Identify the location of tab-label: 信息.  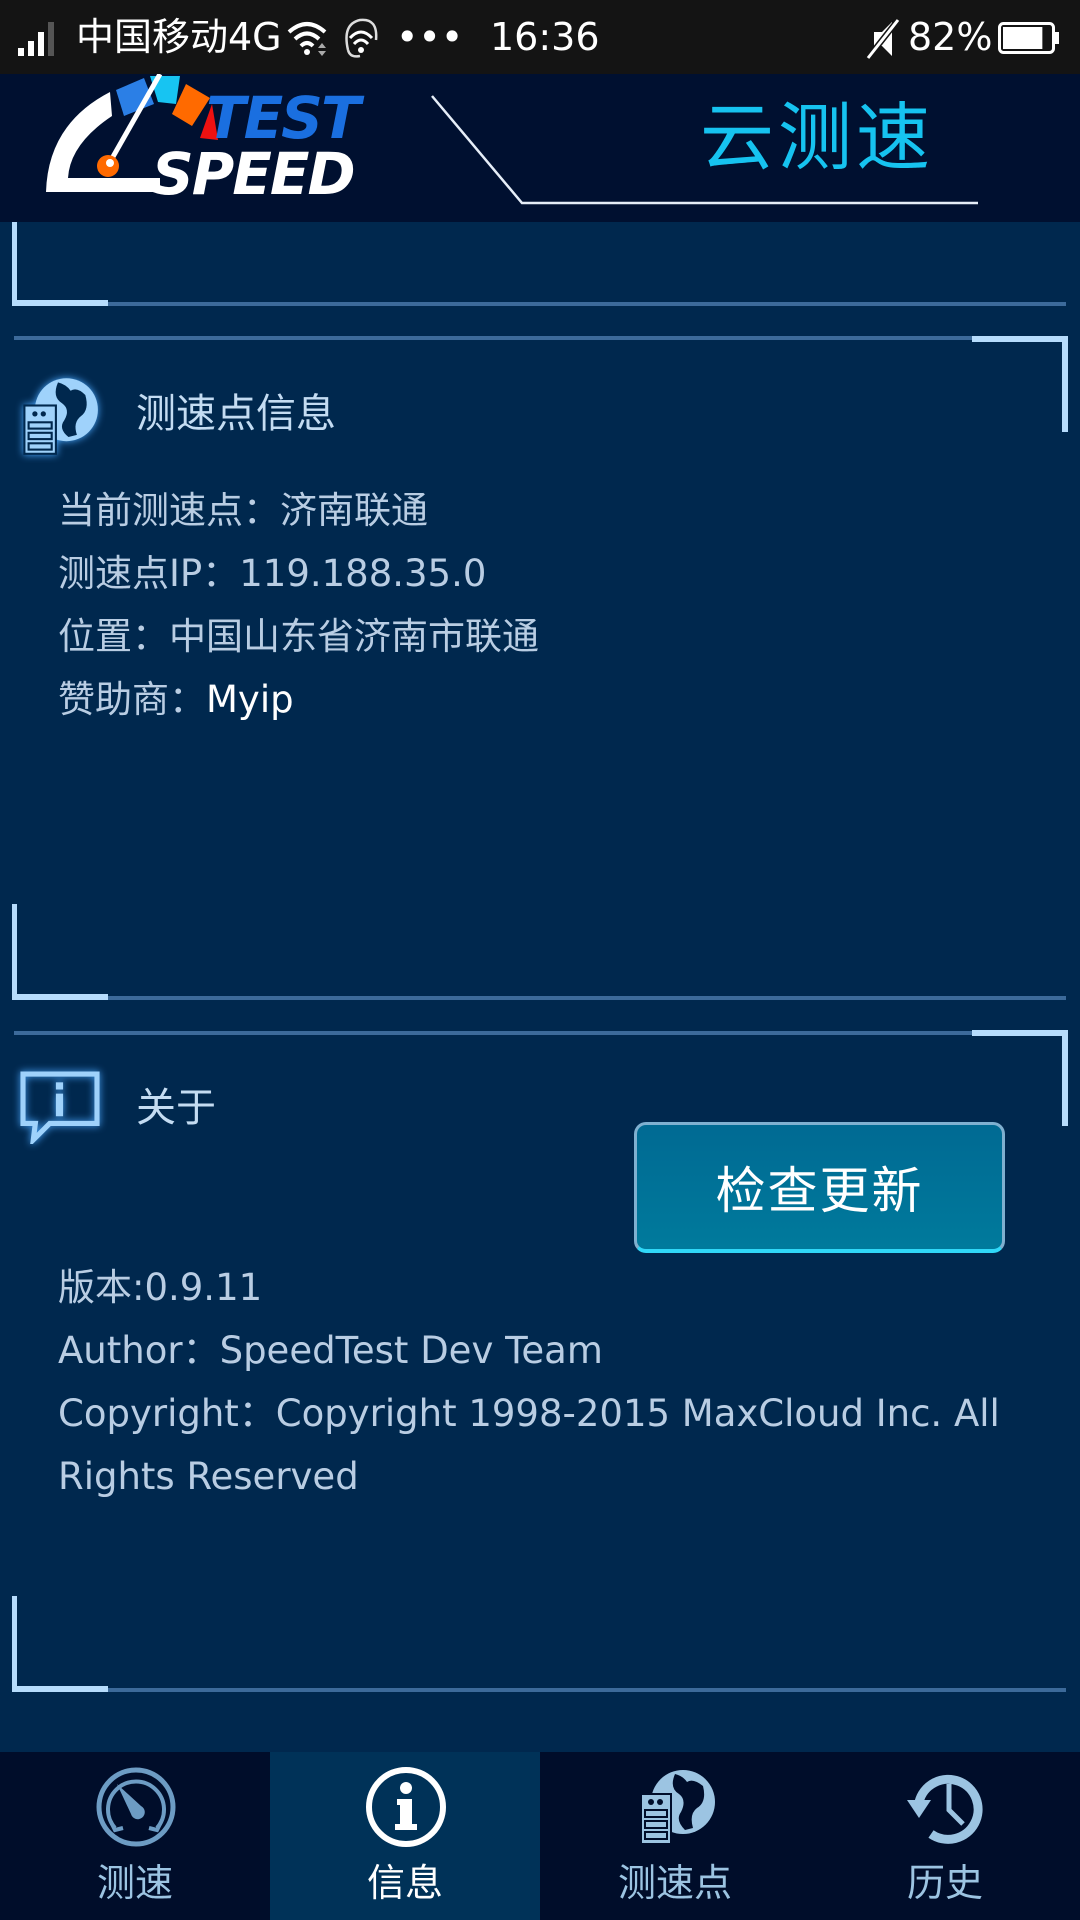
(404, 1883).